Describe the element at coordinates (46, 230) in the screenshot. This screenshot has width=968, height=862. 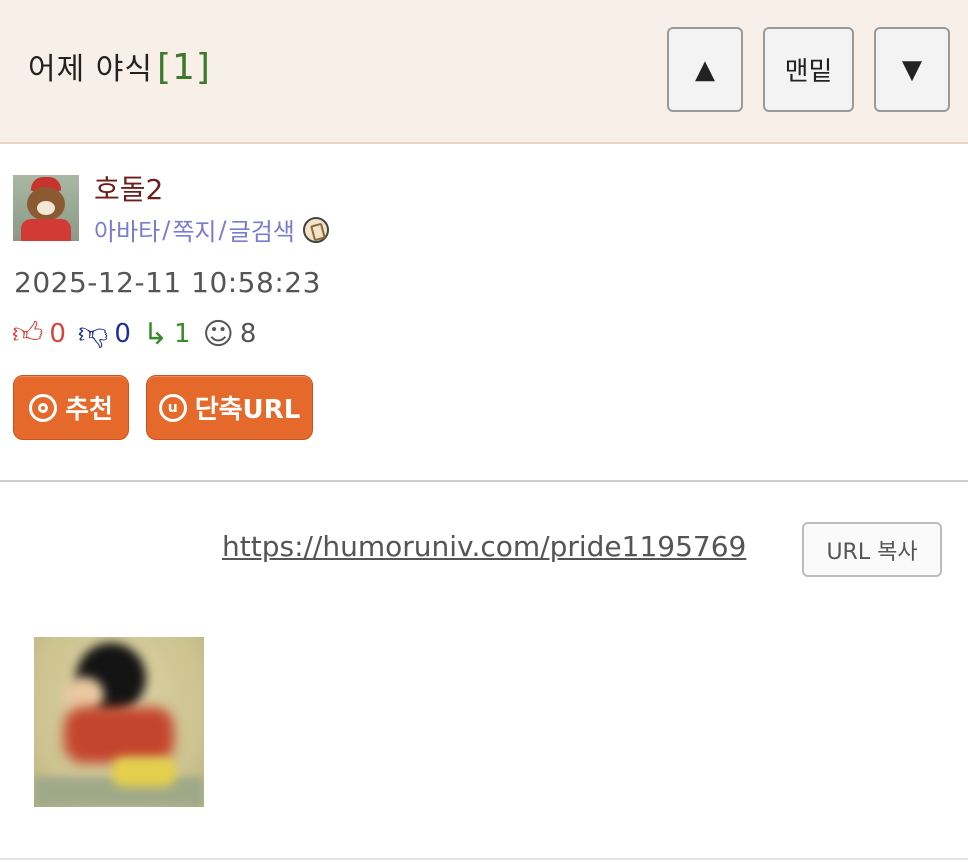
I see `avatar-body-shape` at that location.